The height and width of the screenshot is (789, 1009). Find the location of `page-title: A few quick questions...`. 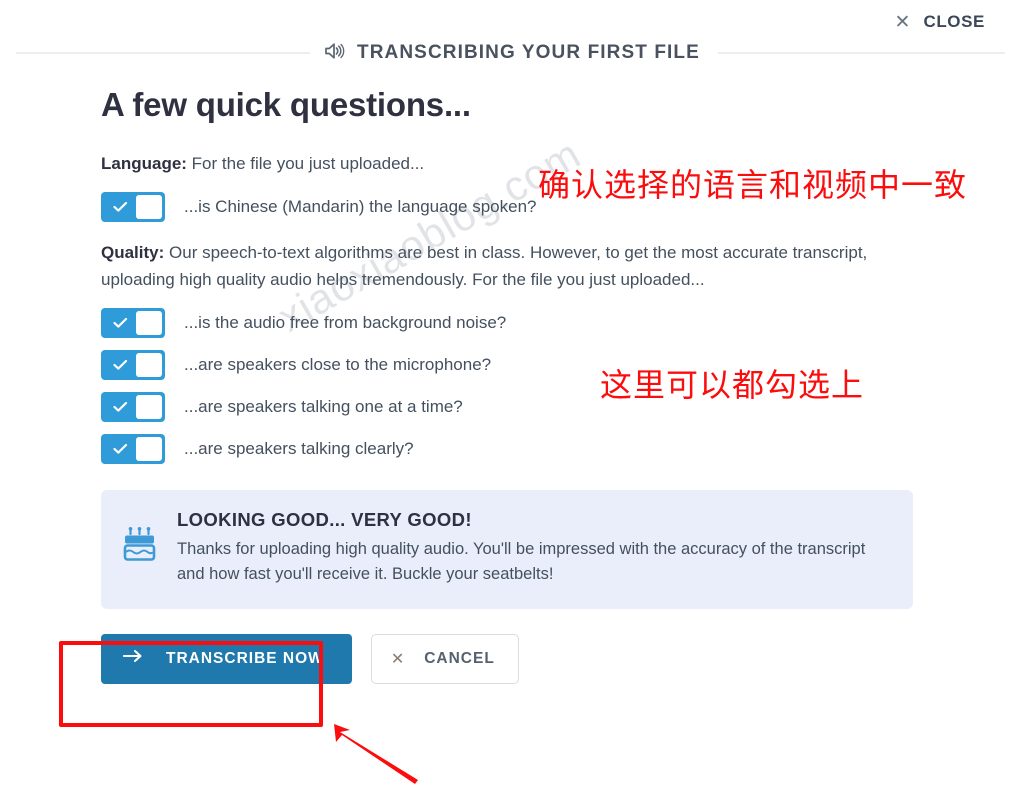

page-title: A few quick questions... is located at coordinates (286, 104).